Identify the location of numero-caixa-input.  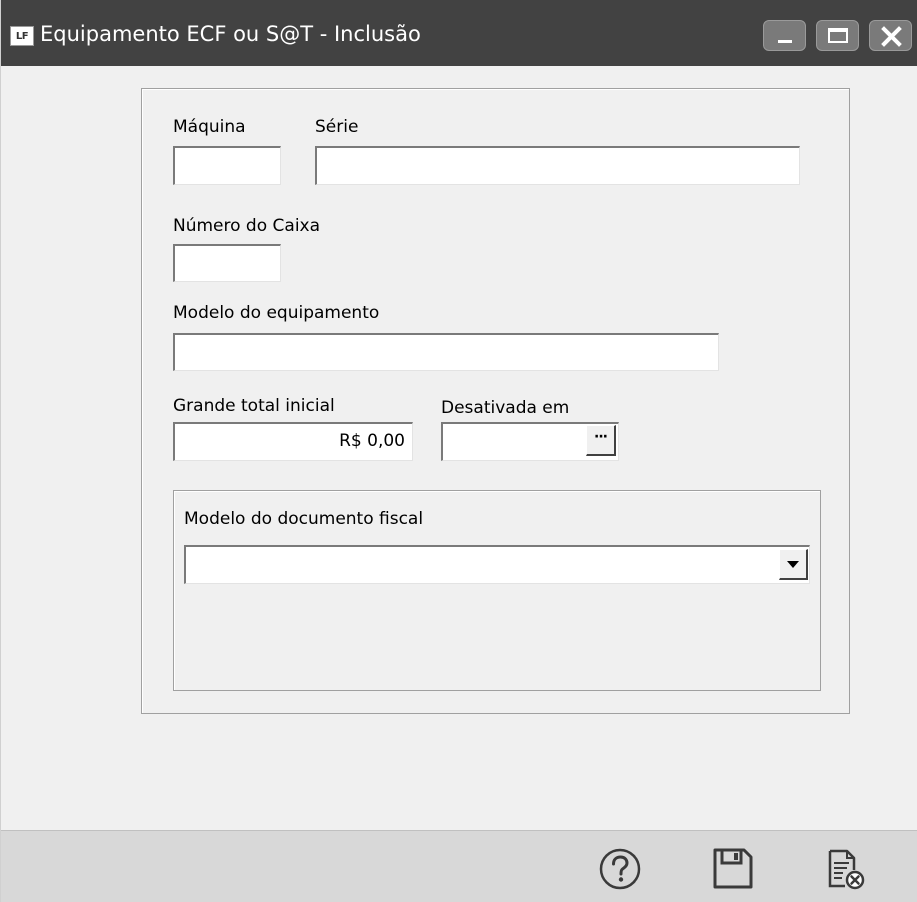
(227, 263).